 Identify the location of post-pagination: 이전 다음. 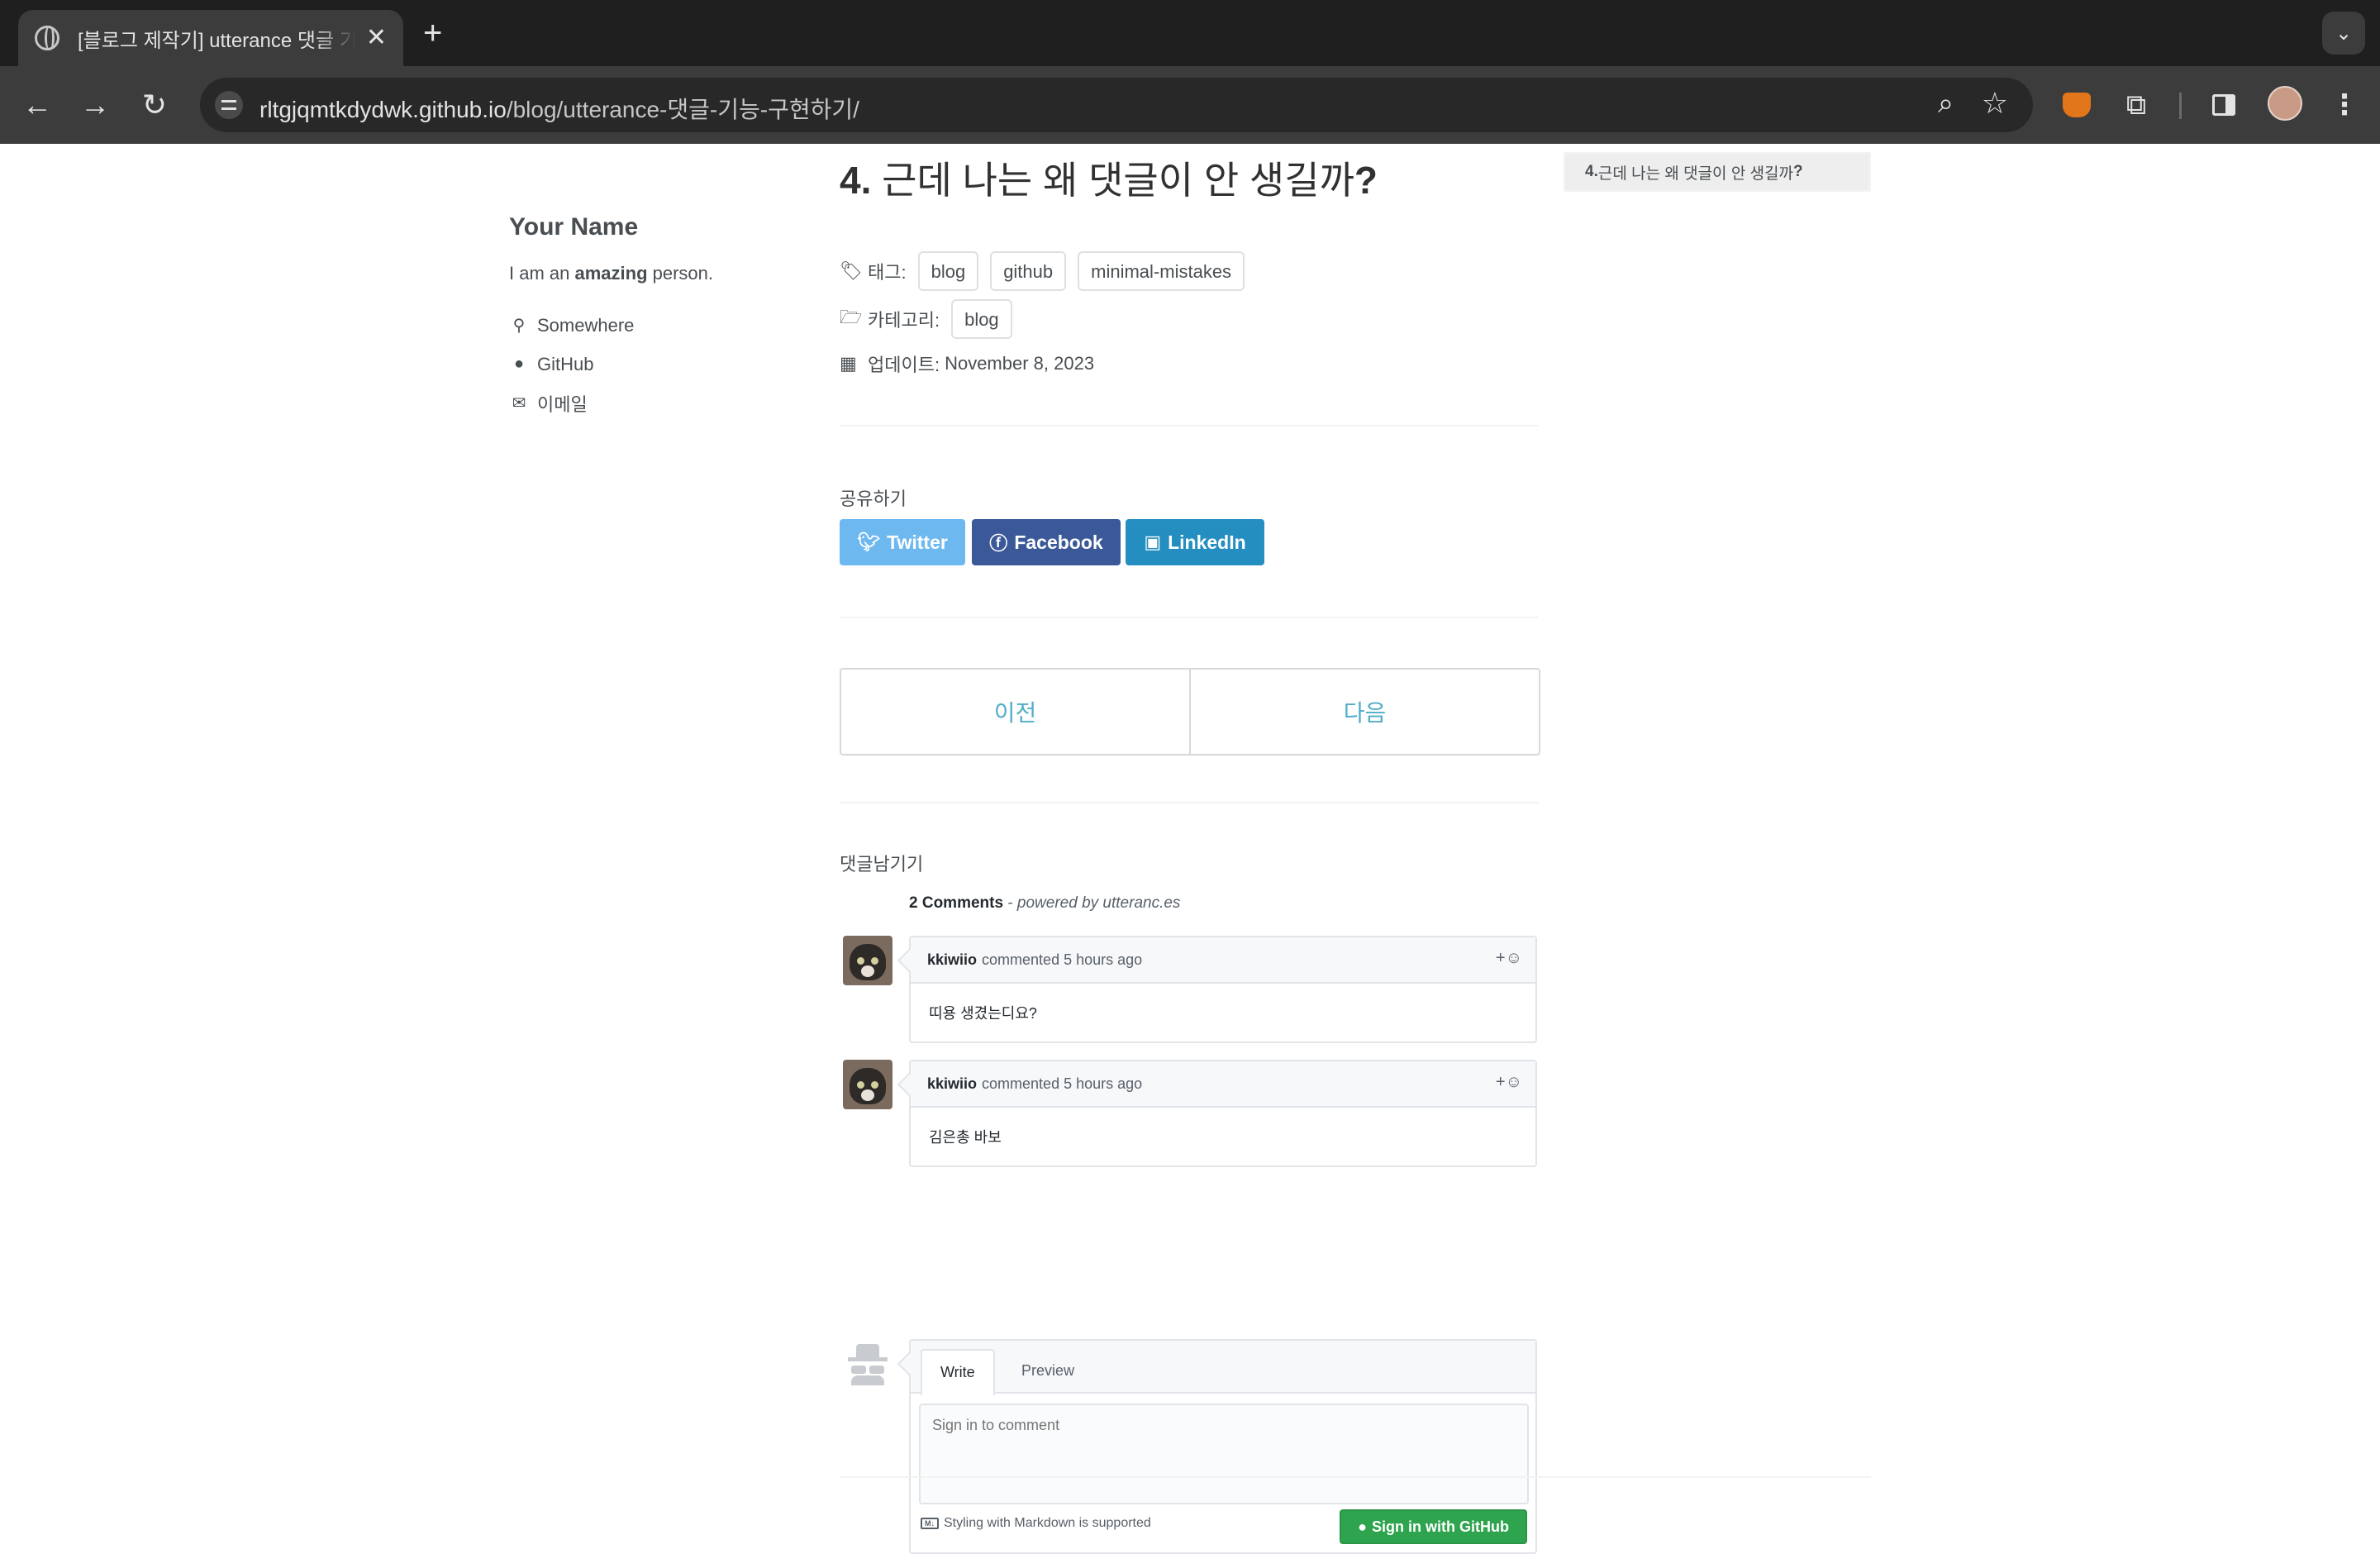
(1190, 712).